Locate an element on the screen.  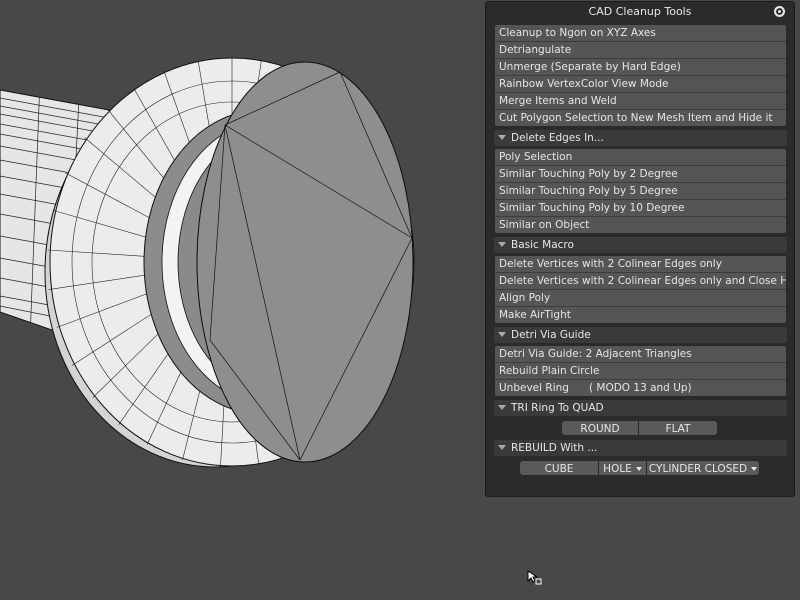
hole-label: HOLE is located at coordinates (617, 469).